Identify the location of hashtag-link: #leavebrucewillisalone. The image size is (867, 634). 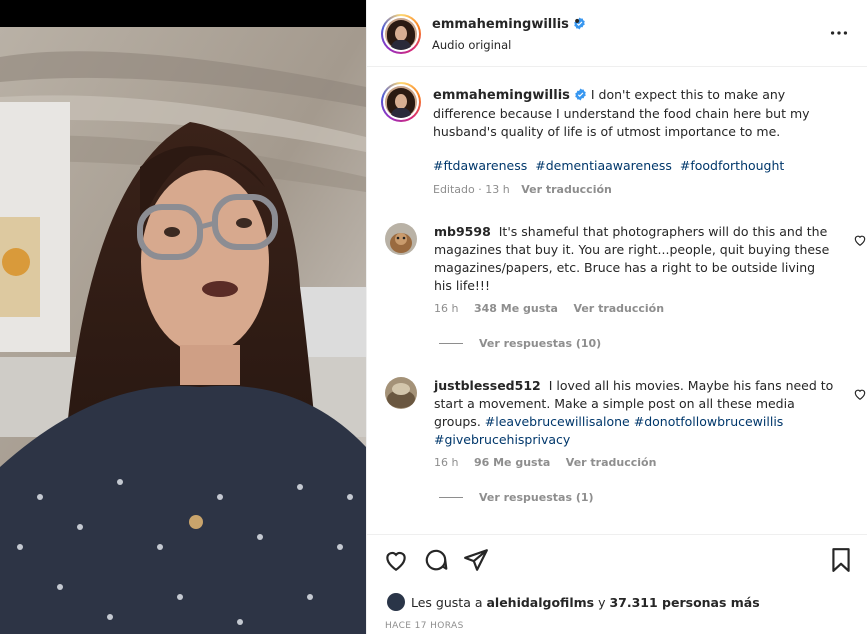
(557, 421).